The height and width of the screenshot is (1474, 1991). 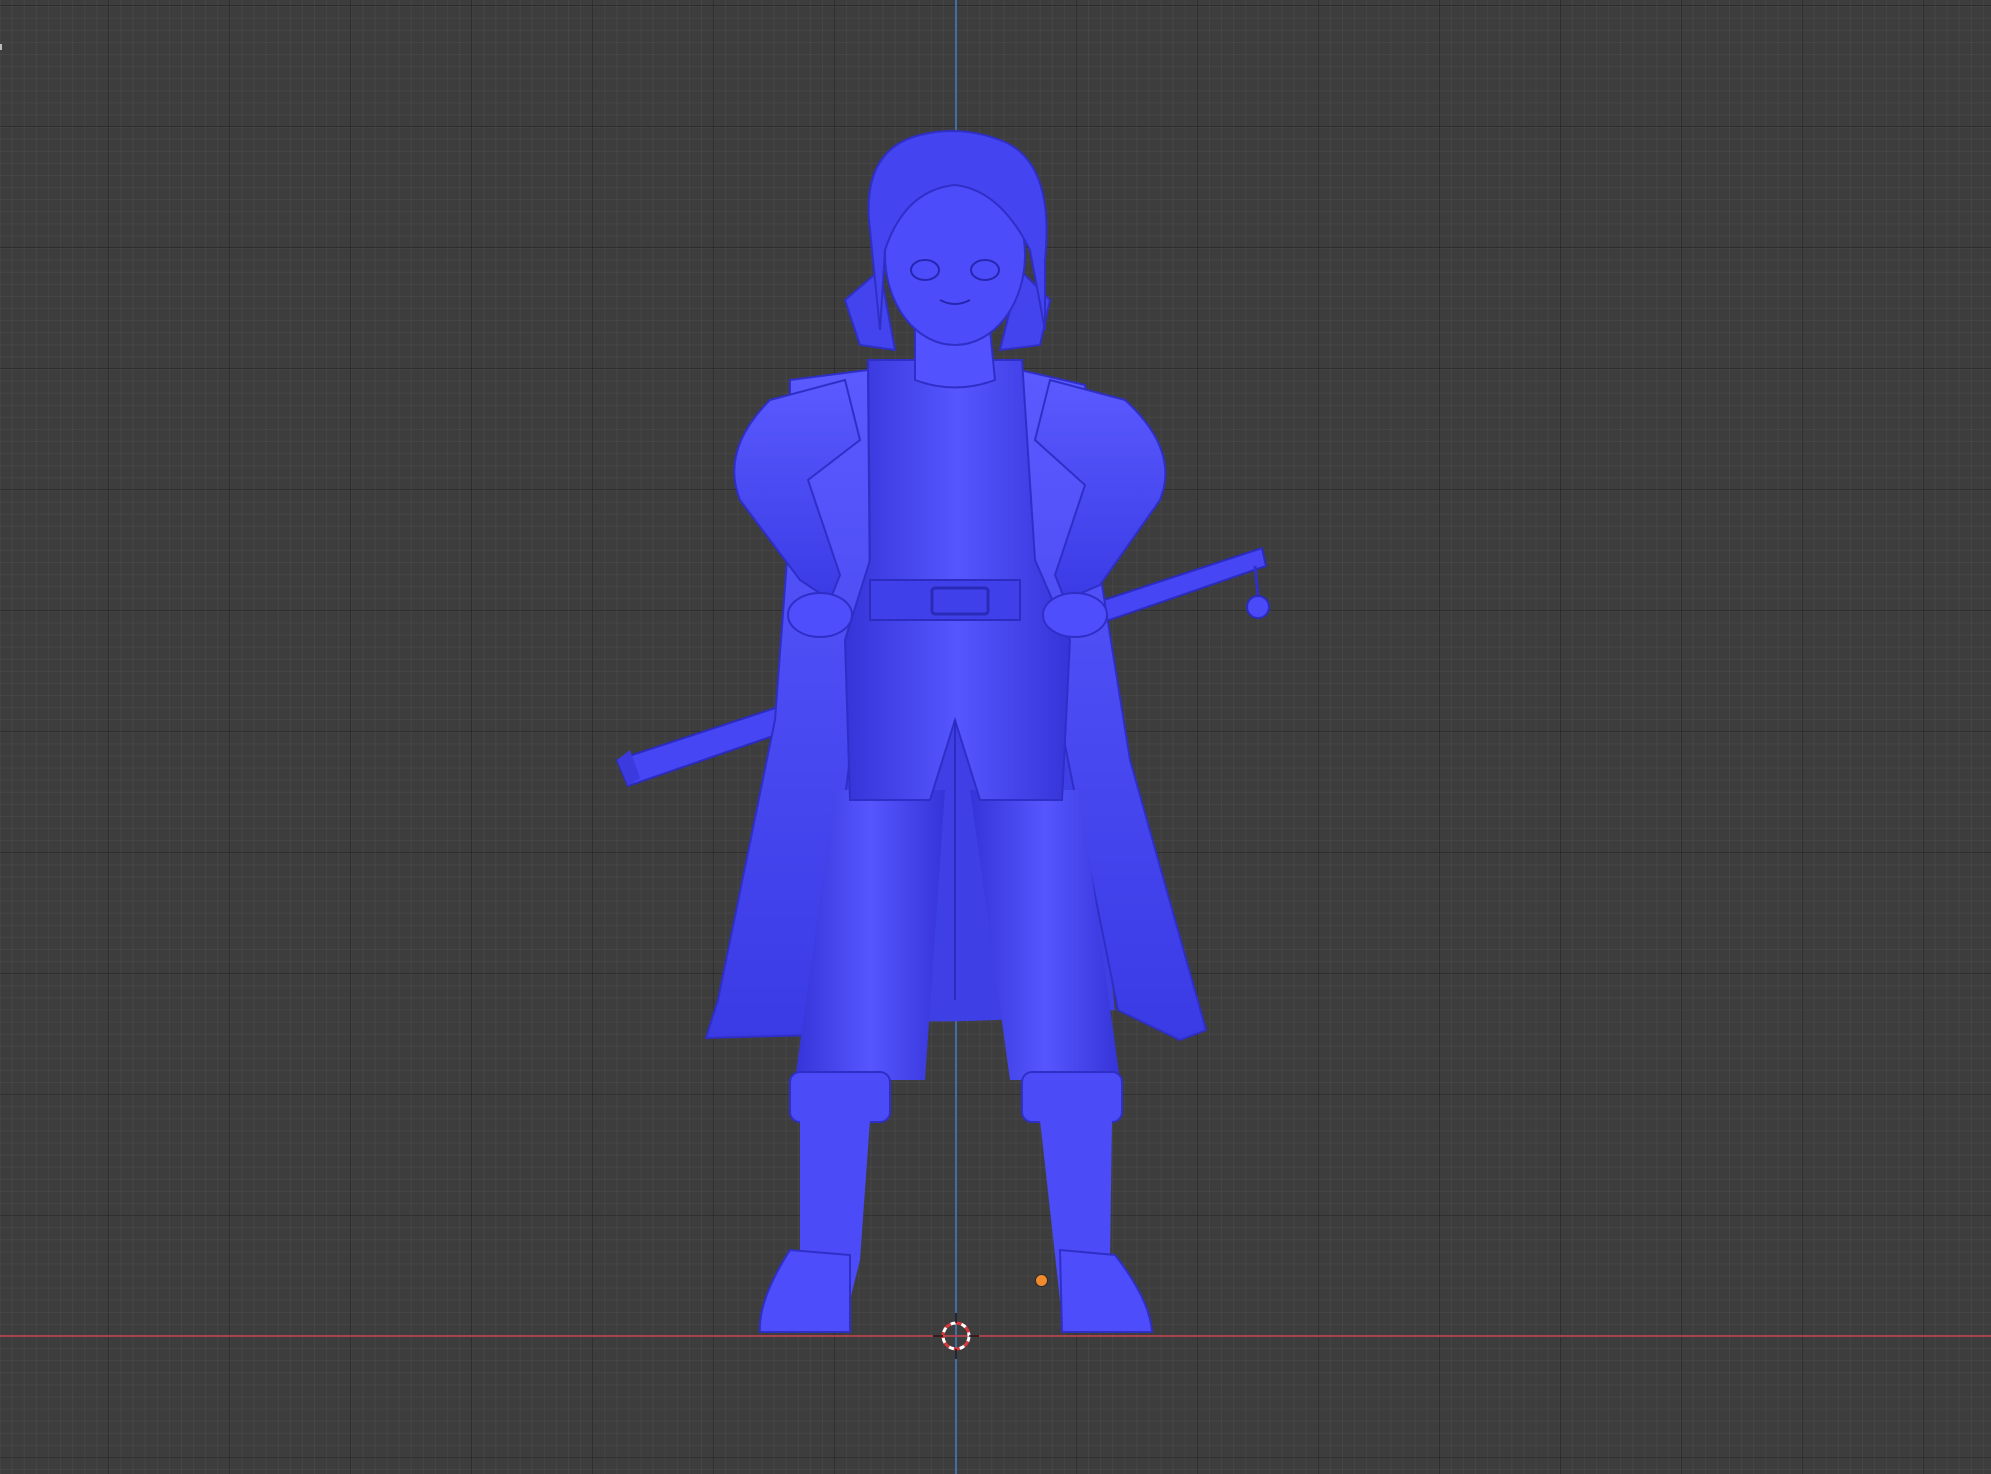 I want to click on 3d-cursor-icon, so click(x=956, y=1336).